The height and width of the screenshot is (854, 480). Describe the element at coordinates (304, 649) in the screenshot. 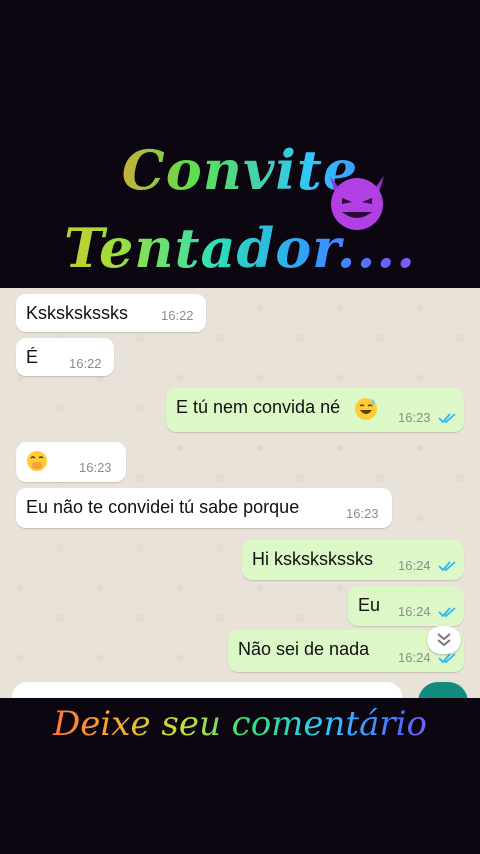

I see `message-text: Não sei de nada` at that location.